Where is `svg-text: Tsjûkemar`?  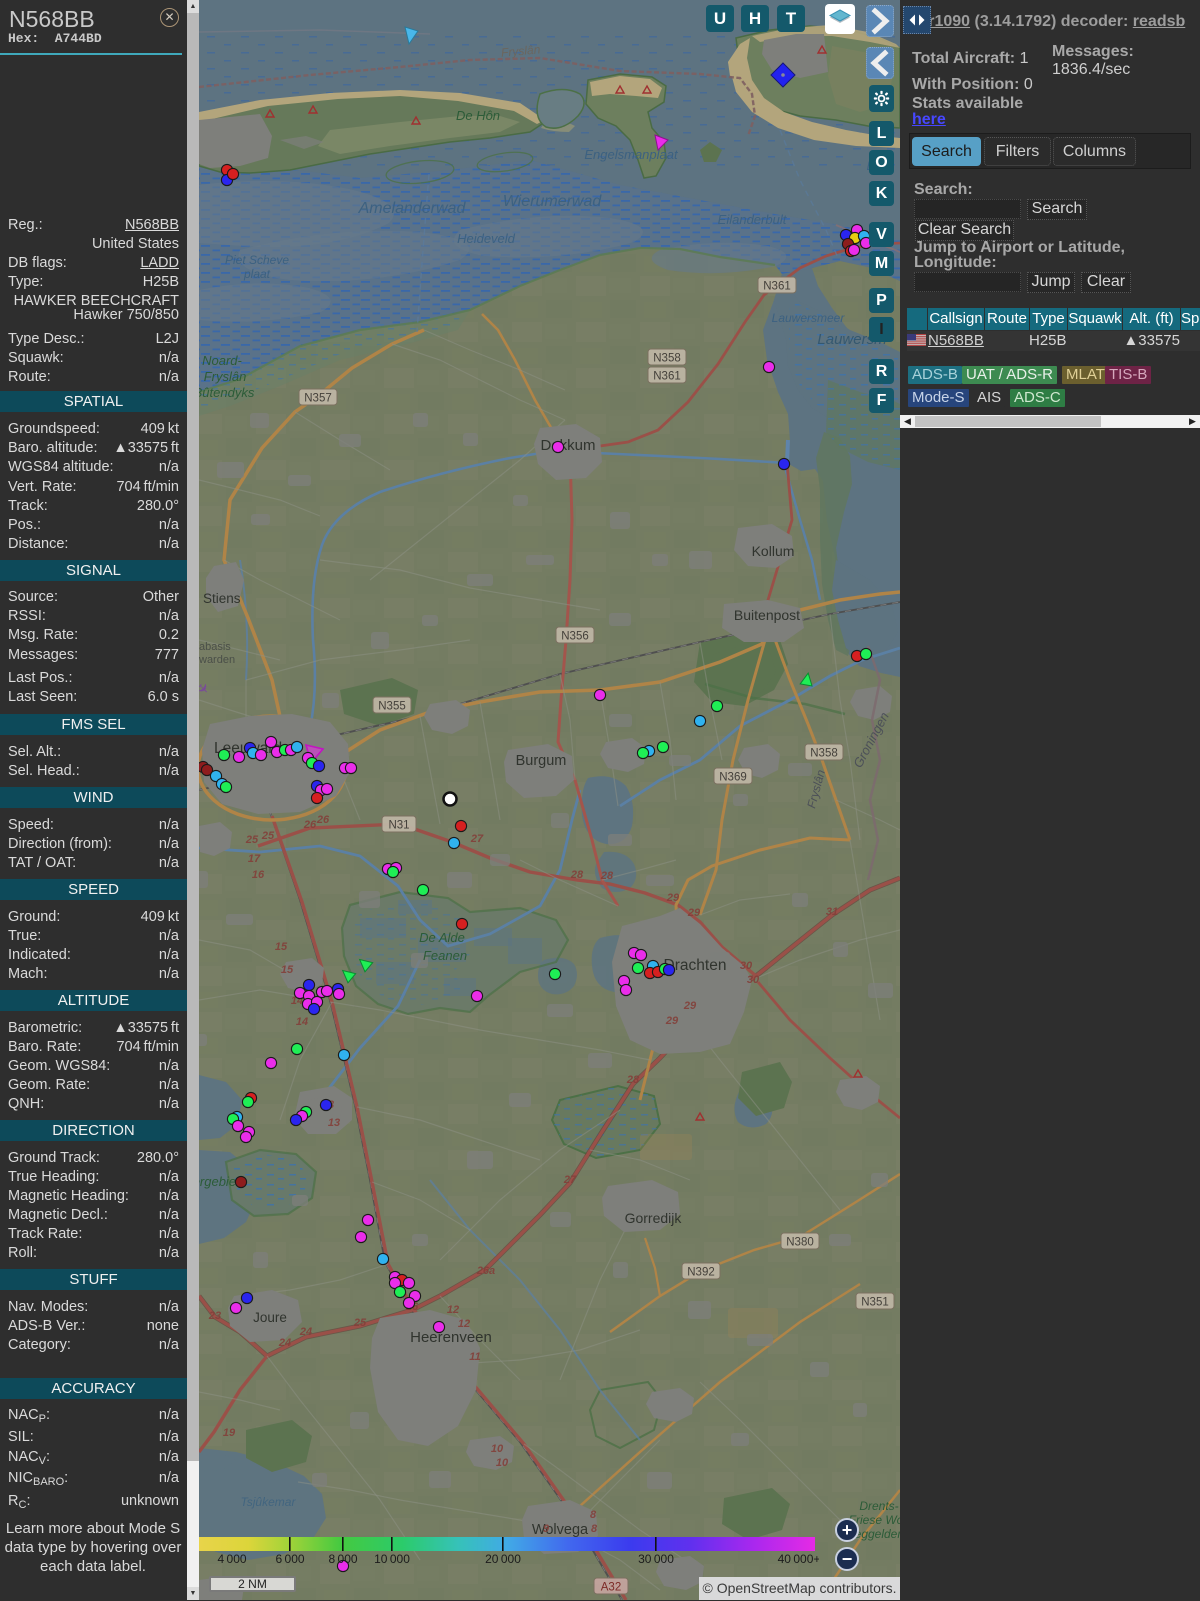 svg-text: Tsjûkemar is located at coordinates (269, 1502).